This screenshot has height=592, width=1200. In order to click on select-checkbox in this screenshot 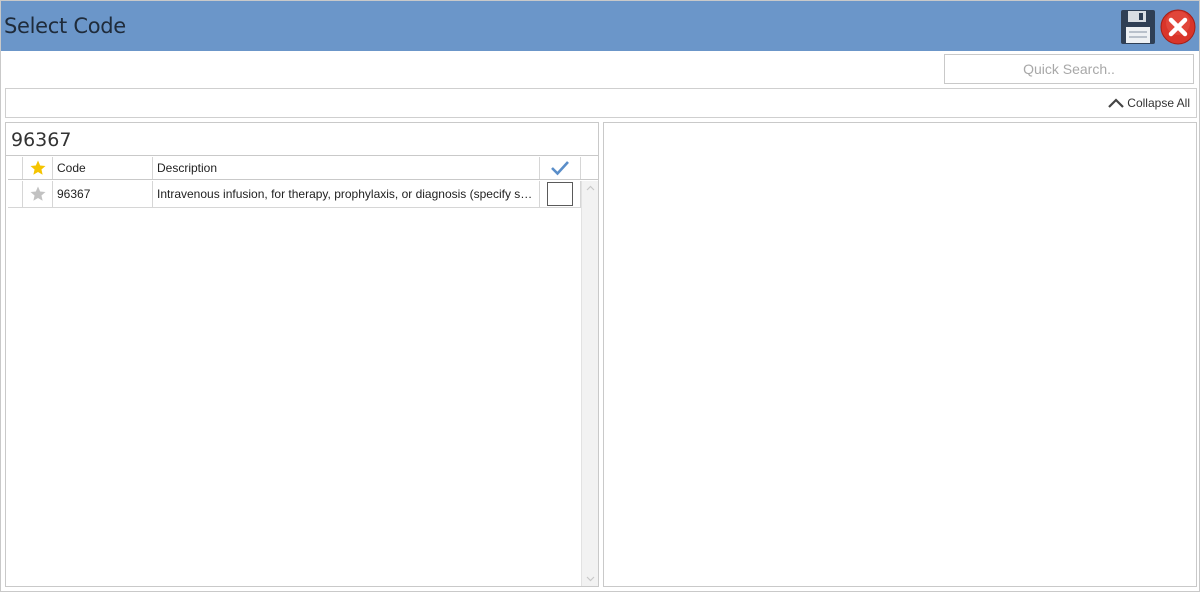, I will do `click(560, 194)`.